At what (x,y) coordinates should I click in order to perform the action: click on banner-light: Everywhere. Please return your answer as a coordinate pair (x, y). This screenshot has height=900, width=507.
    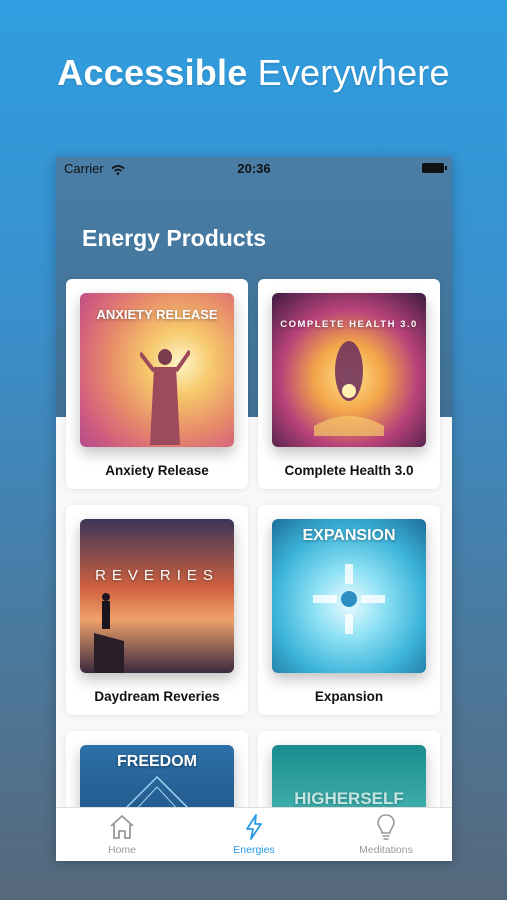
    Looking at the image, I should click on (353, 72).